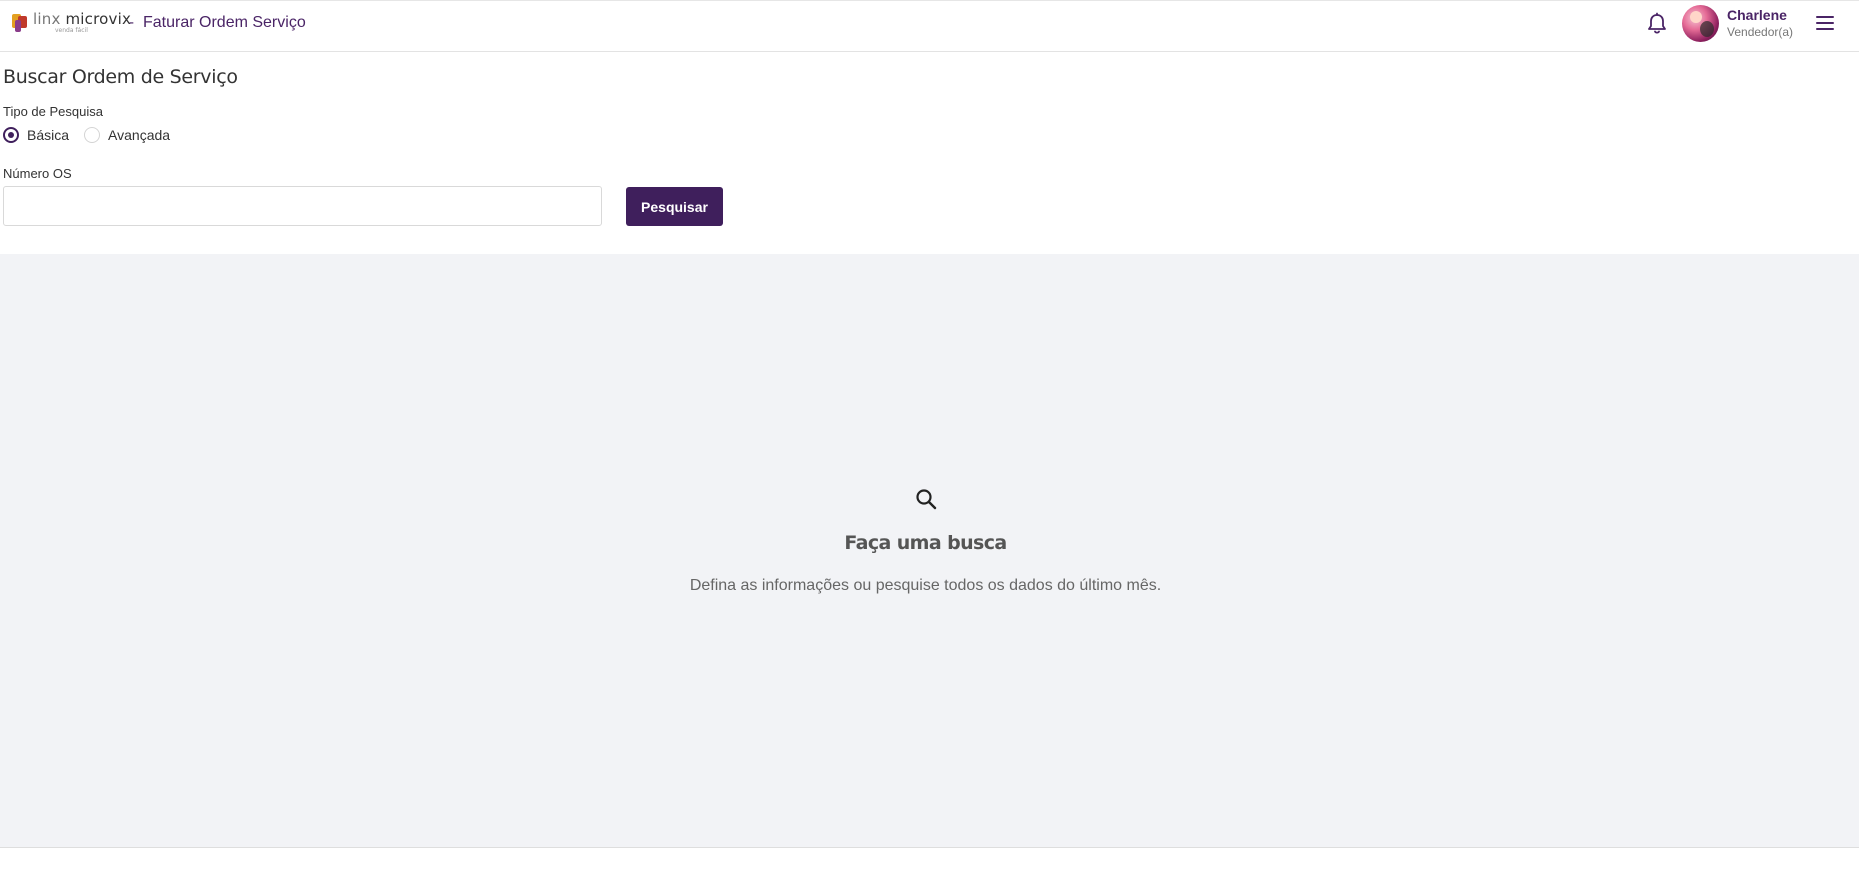 The width and height of the screenshot is (1859, 869). I want to click on logo-icon, so click(20, 23).